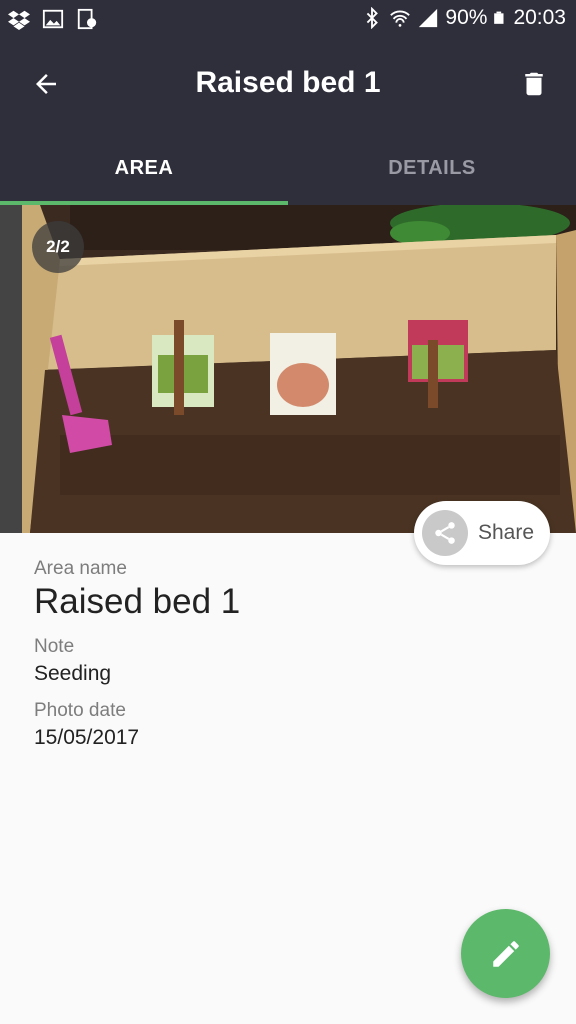 Image resolution: width=576 pixels, height=1024 pixels. Describe the element at coordinates (400, 18) in the screenshot. I see `wifi-icon` at that location.